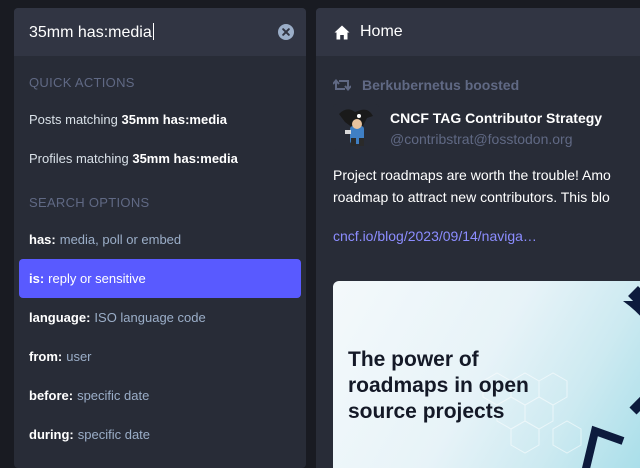  I want to click on option-during: during: specific date, so click(160, 434).